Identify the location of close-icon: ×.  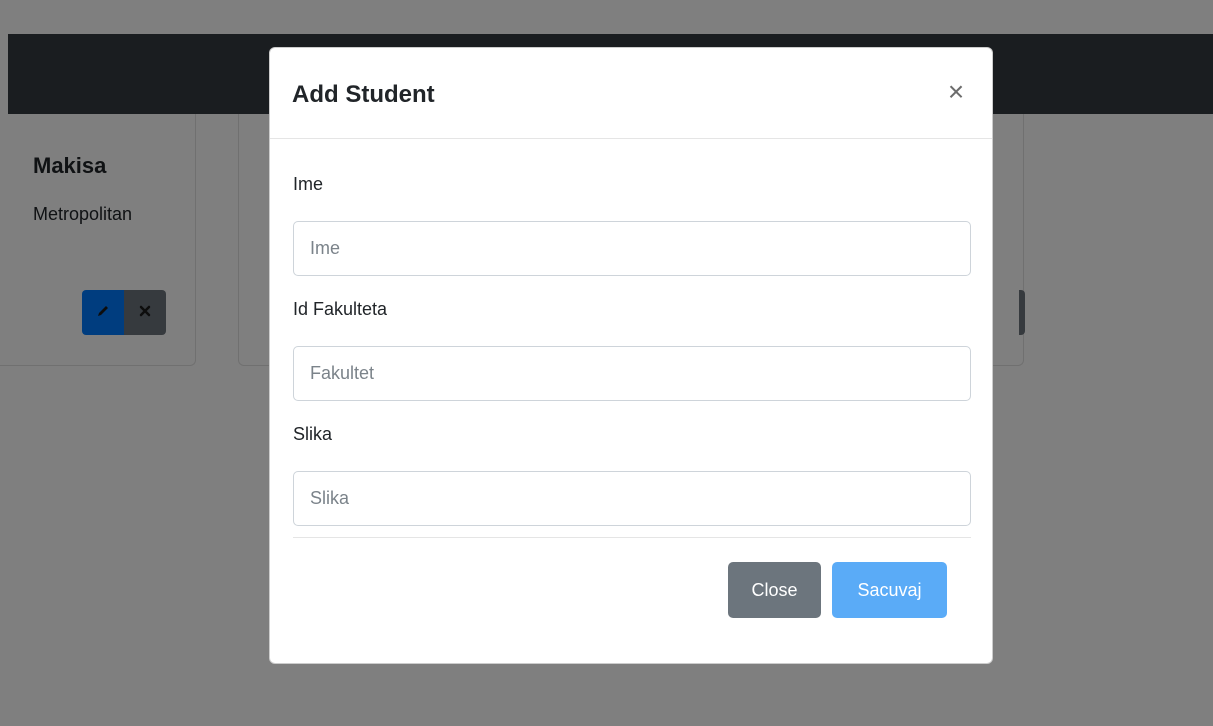
(956, 92).